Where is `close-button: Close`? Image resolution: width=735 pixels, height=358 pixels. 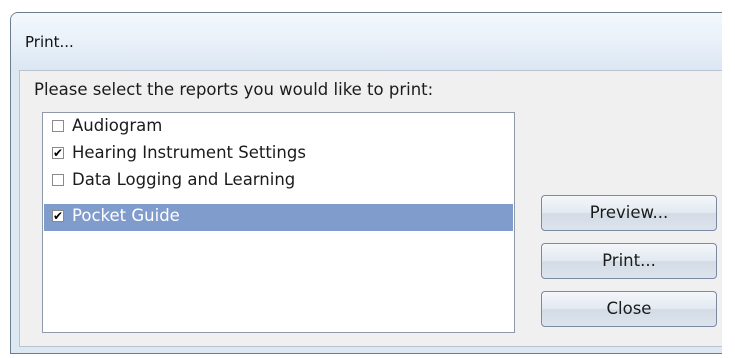 close-button: Close is located at coordinates (629, 309).